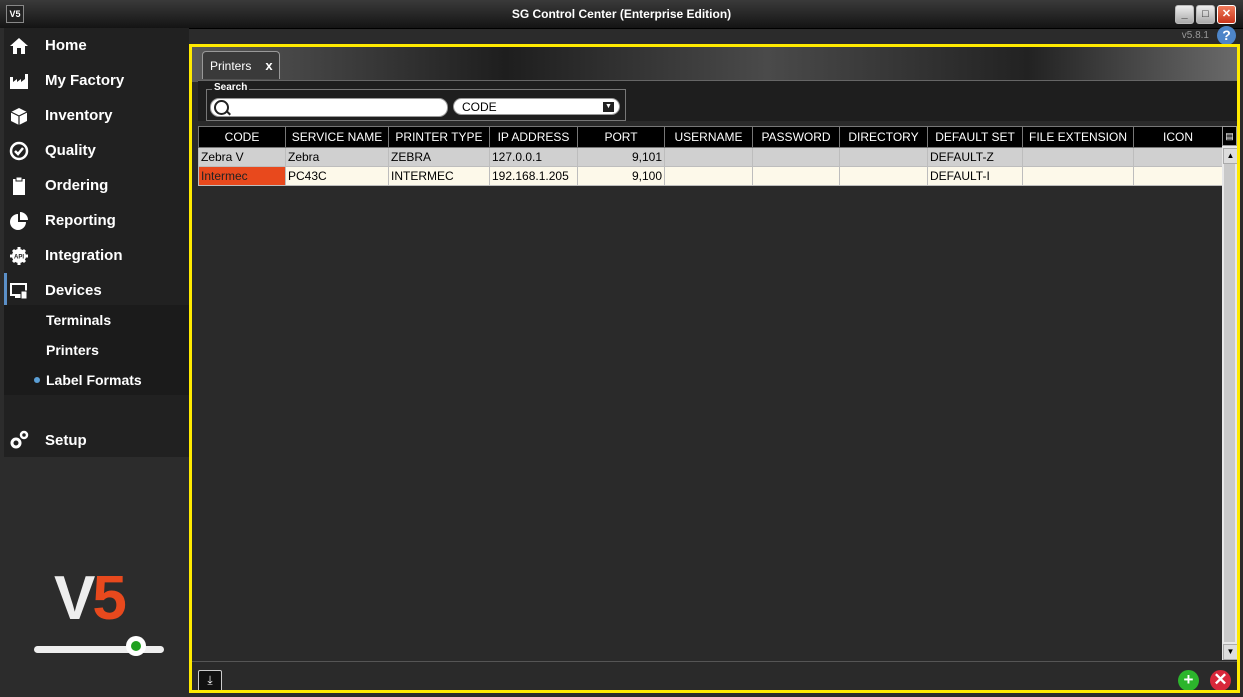 This screenshot has width=1243, height=697. Describe the element at coordinates (73, 290) in the screenshot. I see `sidebar-item-label: Devices` at that location.